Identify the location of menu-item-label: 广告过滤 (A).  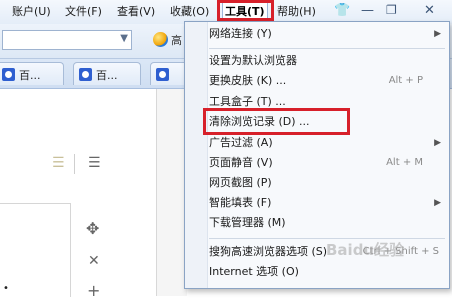
(241, 142).